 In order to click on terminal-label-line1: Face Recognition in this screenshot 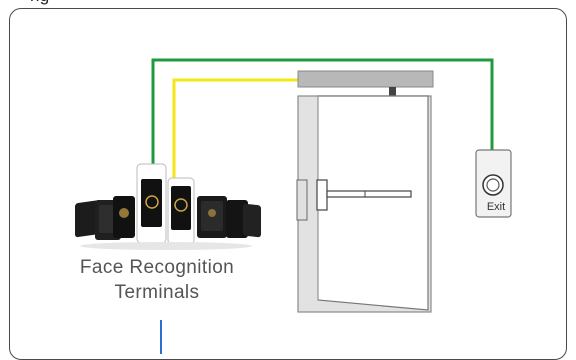, I will do `click(157, 267)`.